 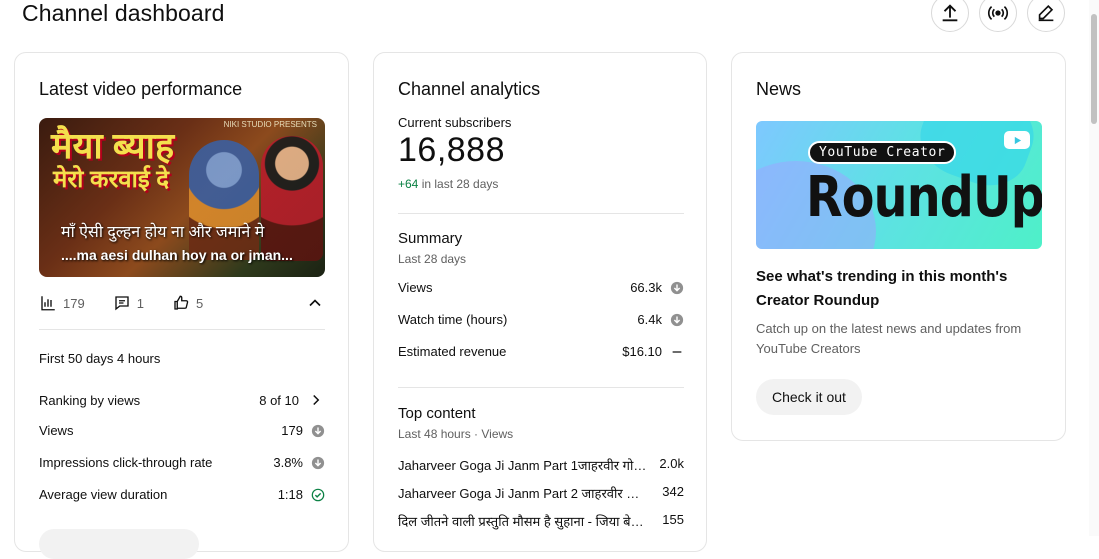 What do you see at coordinates (199, 303) in the screenshot?
I see `likes-count: 5` at bounding box center [199, 303].